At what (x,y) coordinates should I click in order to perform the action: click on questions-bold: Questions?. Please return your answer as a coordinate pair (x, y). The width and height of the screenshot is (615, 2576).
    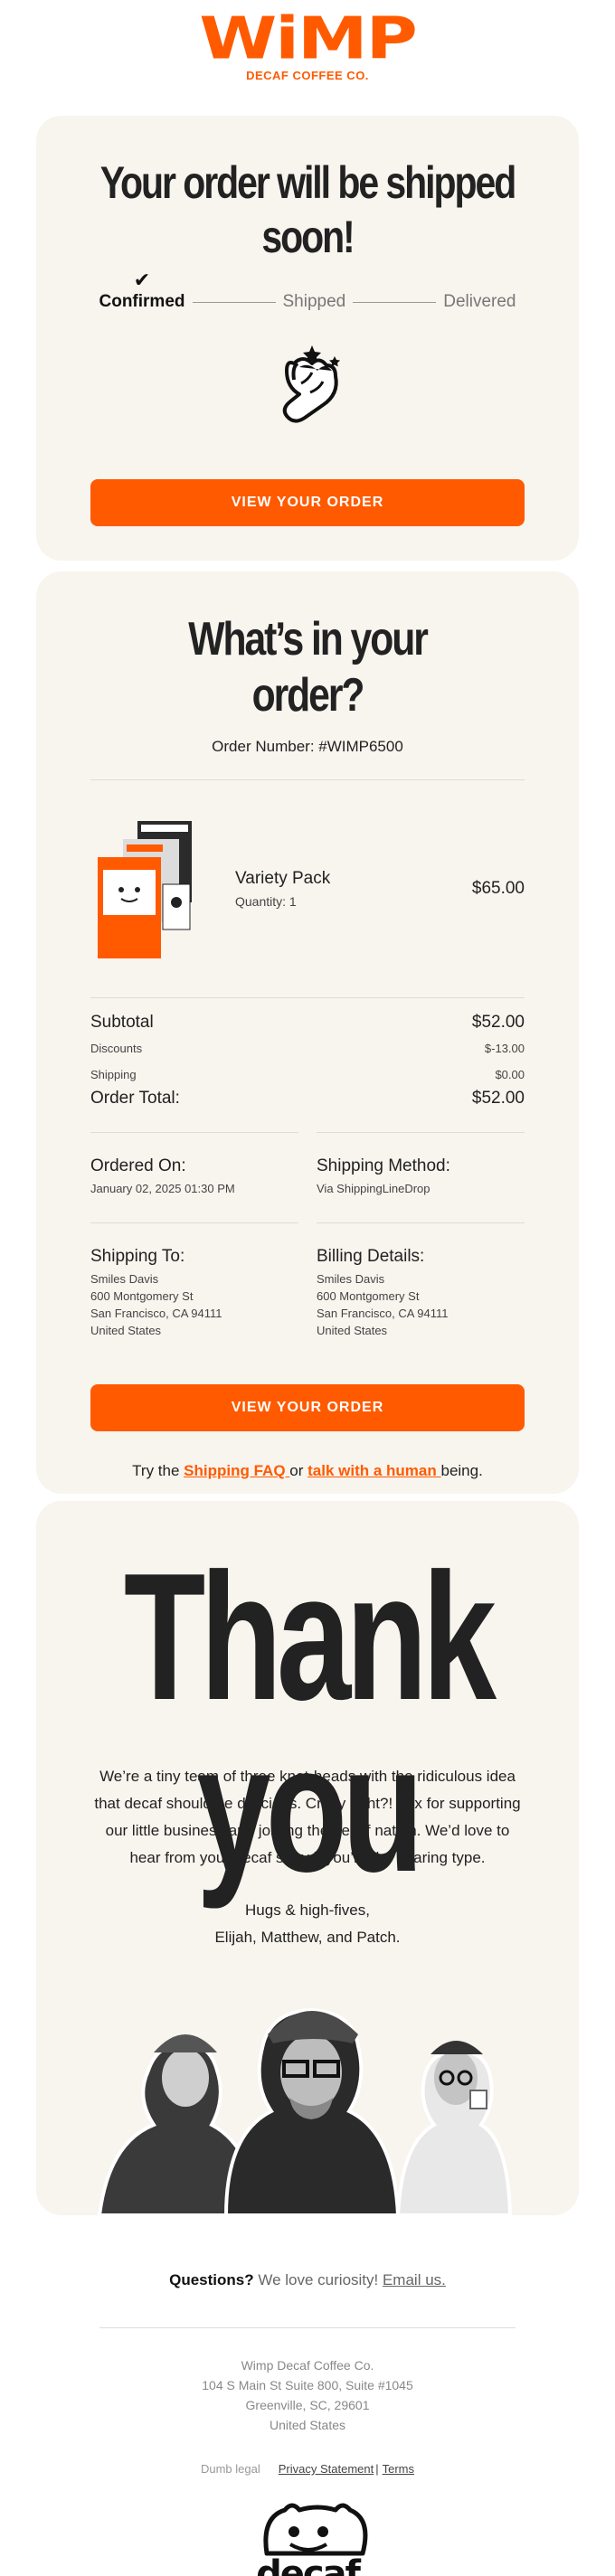
    Looking at the image, I should click on (211, 2279).